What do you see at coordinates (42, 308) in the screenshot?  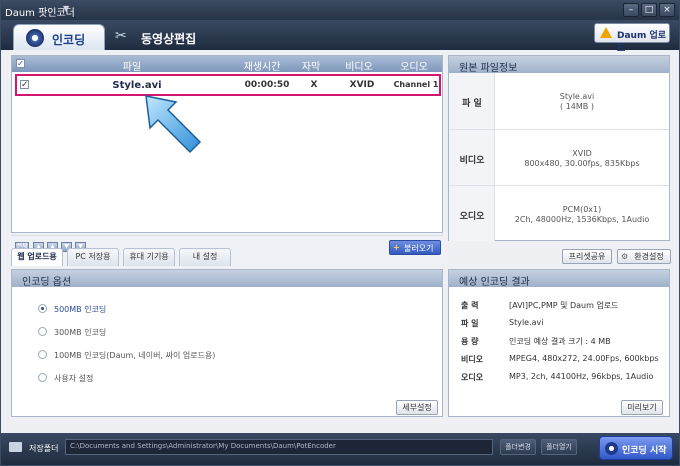 I see `radio-selected-icon` at bounding box center [42, 308].